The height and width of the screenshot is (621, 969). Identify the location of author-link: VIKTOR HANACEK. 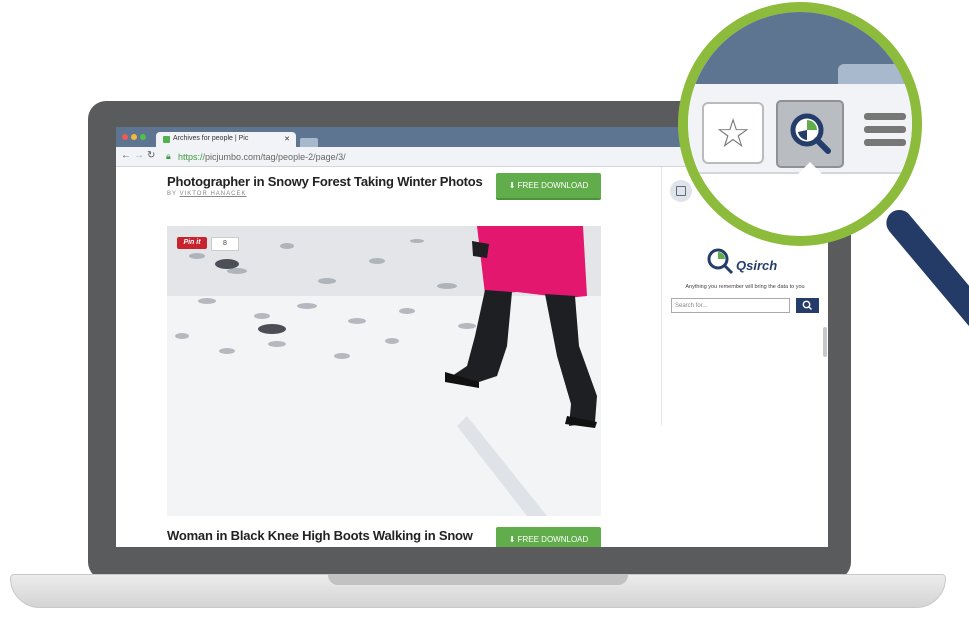
(213, 194).